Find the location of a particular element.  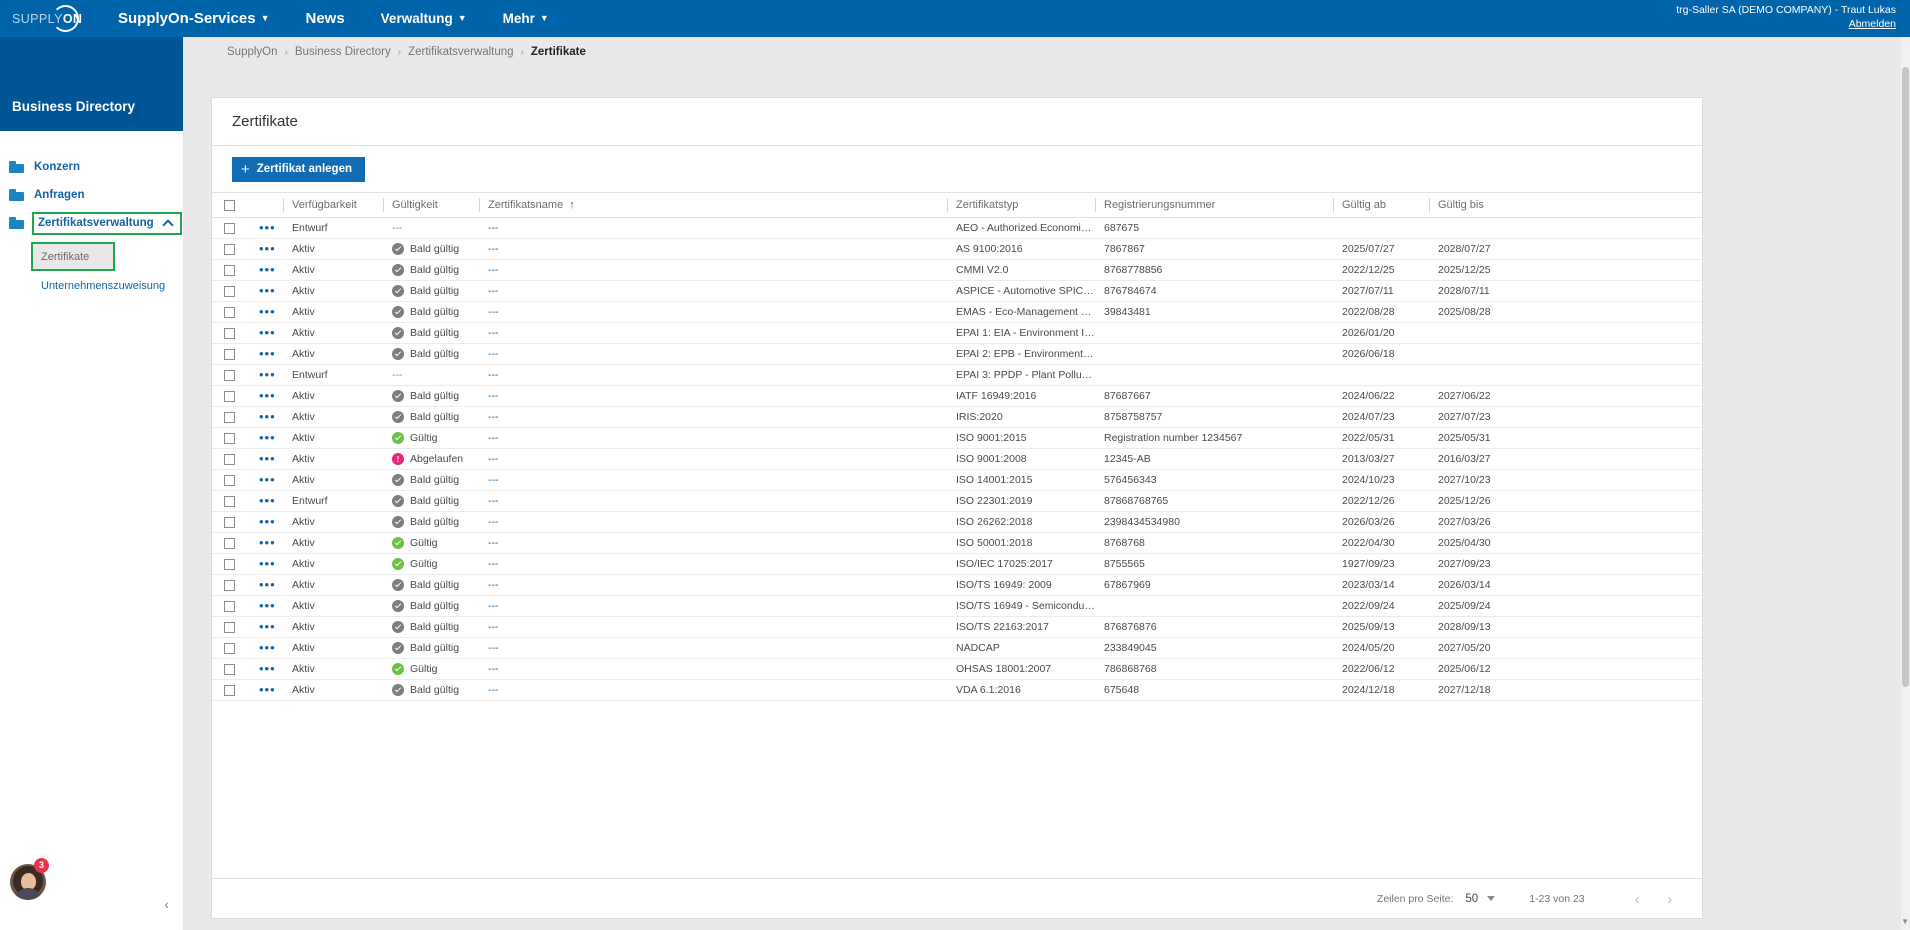

select-all-checkbox is located at coordinates (229, 205).